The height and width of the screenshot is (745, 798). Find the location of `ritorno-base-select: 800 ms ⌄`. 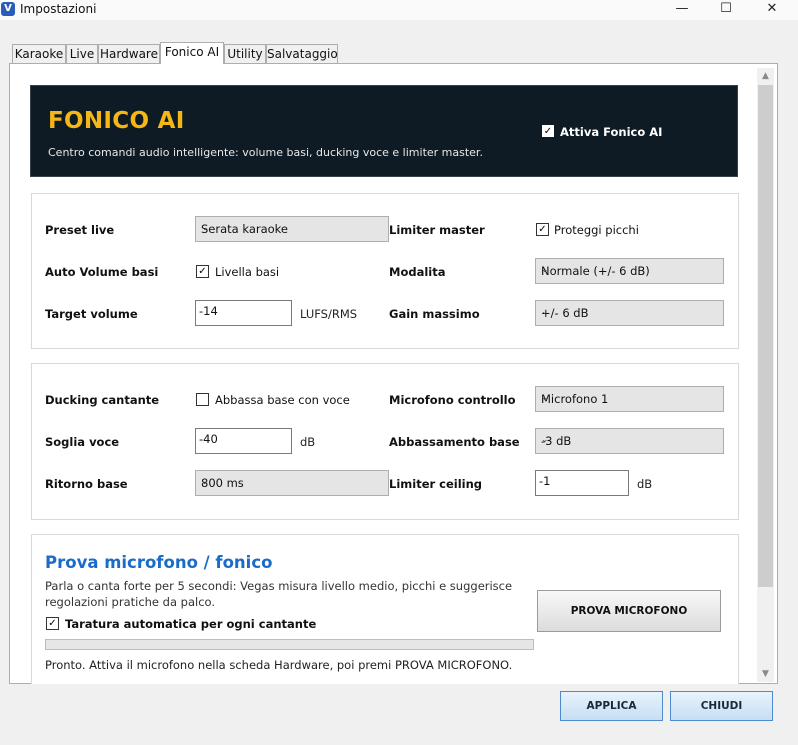

ritorno-base-select: 800 ms ⌄ is located at coordinates (292, 483).